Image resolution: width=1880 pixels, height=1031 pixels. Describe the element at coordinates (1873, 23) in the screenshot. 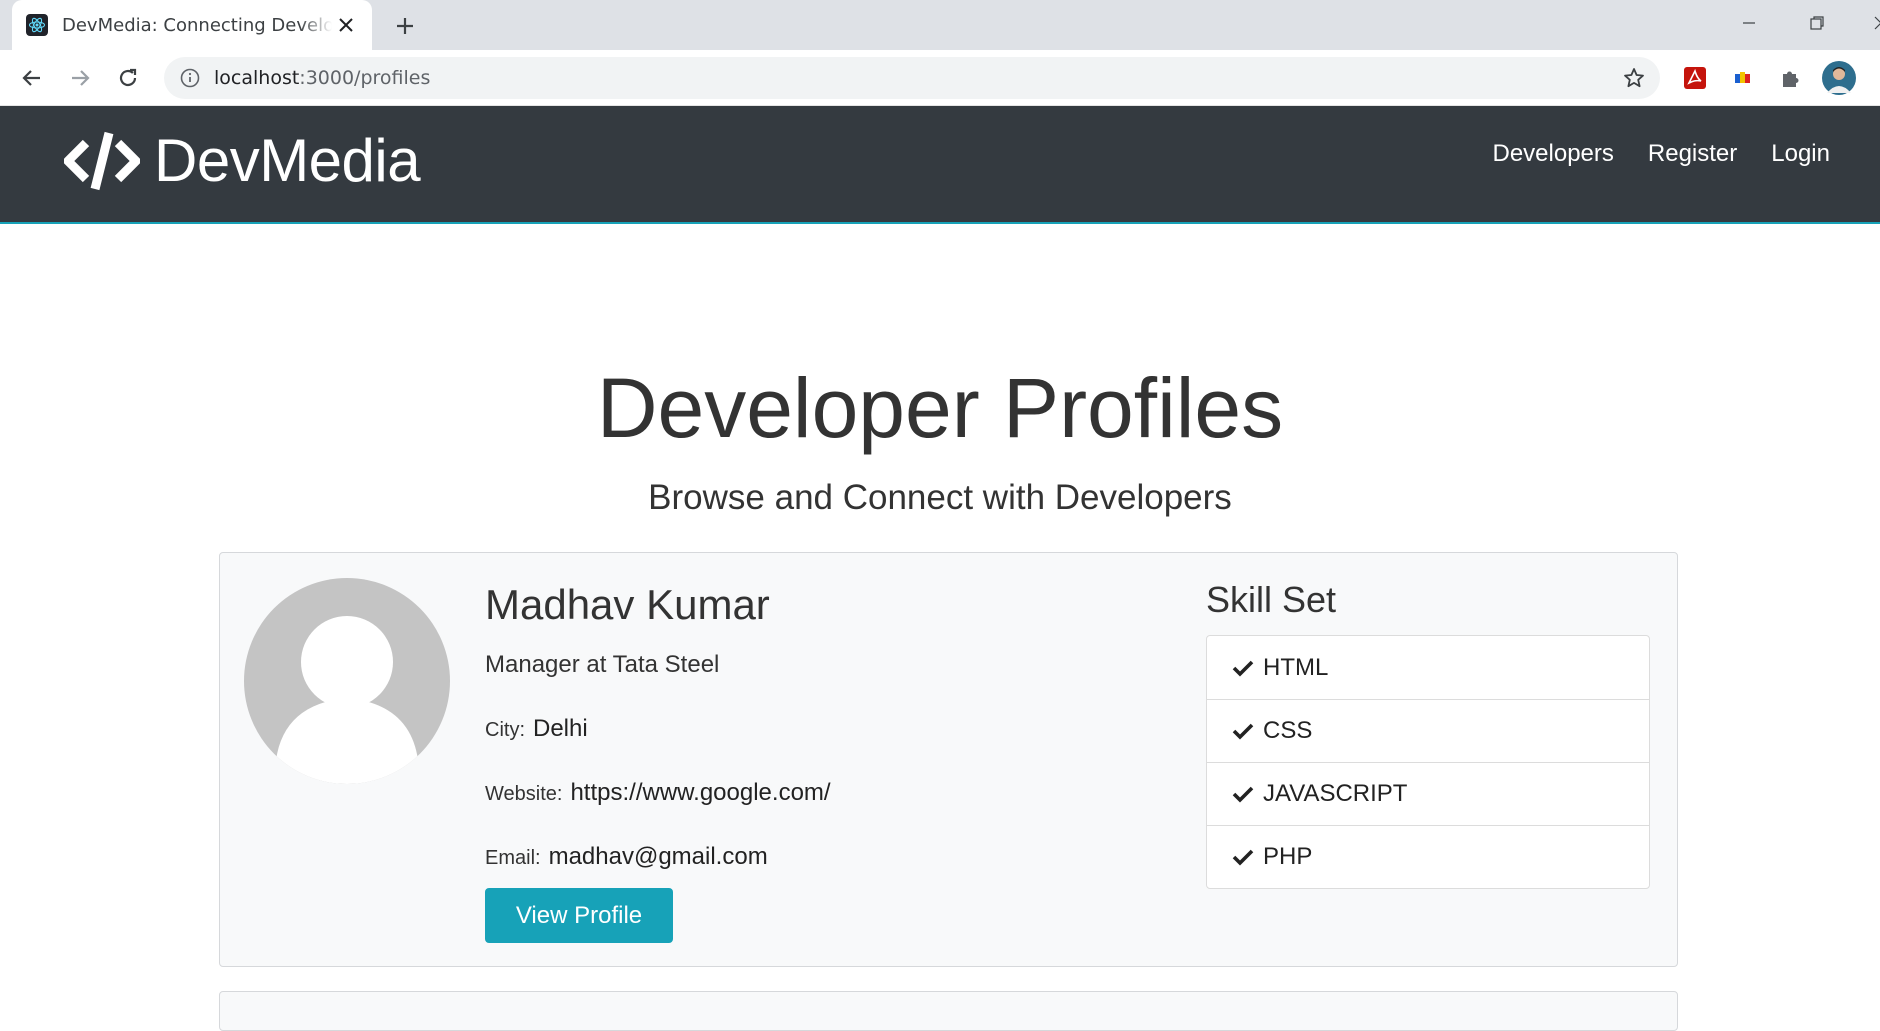

I see `close-window-icon` at that location.